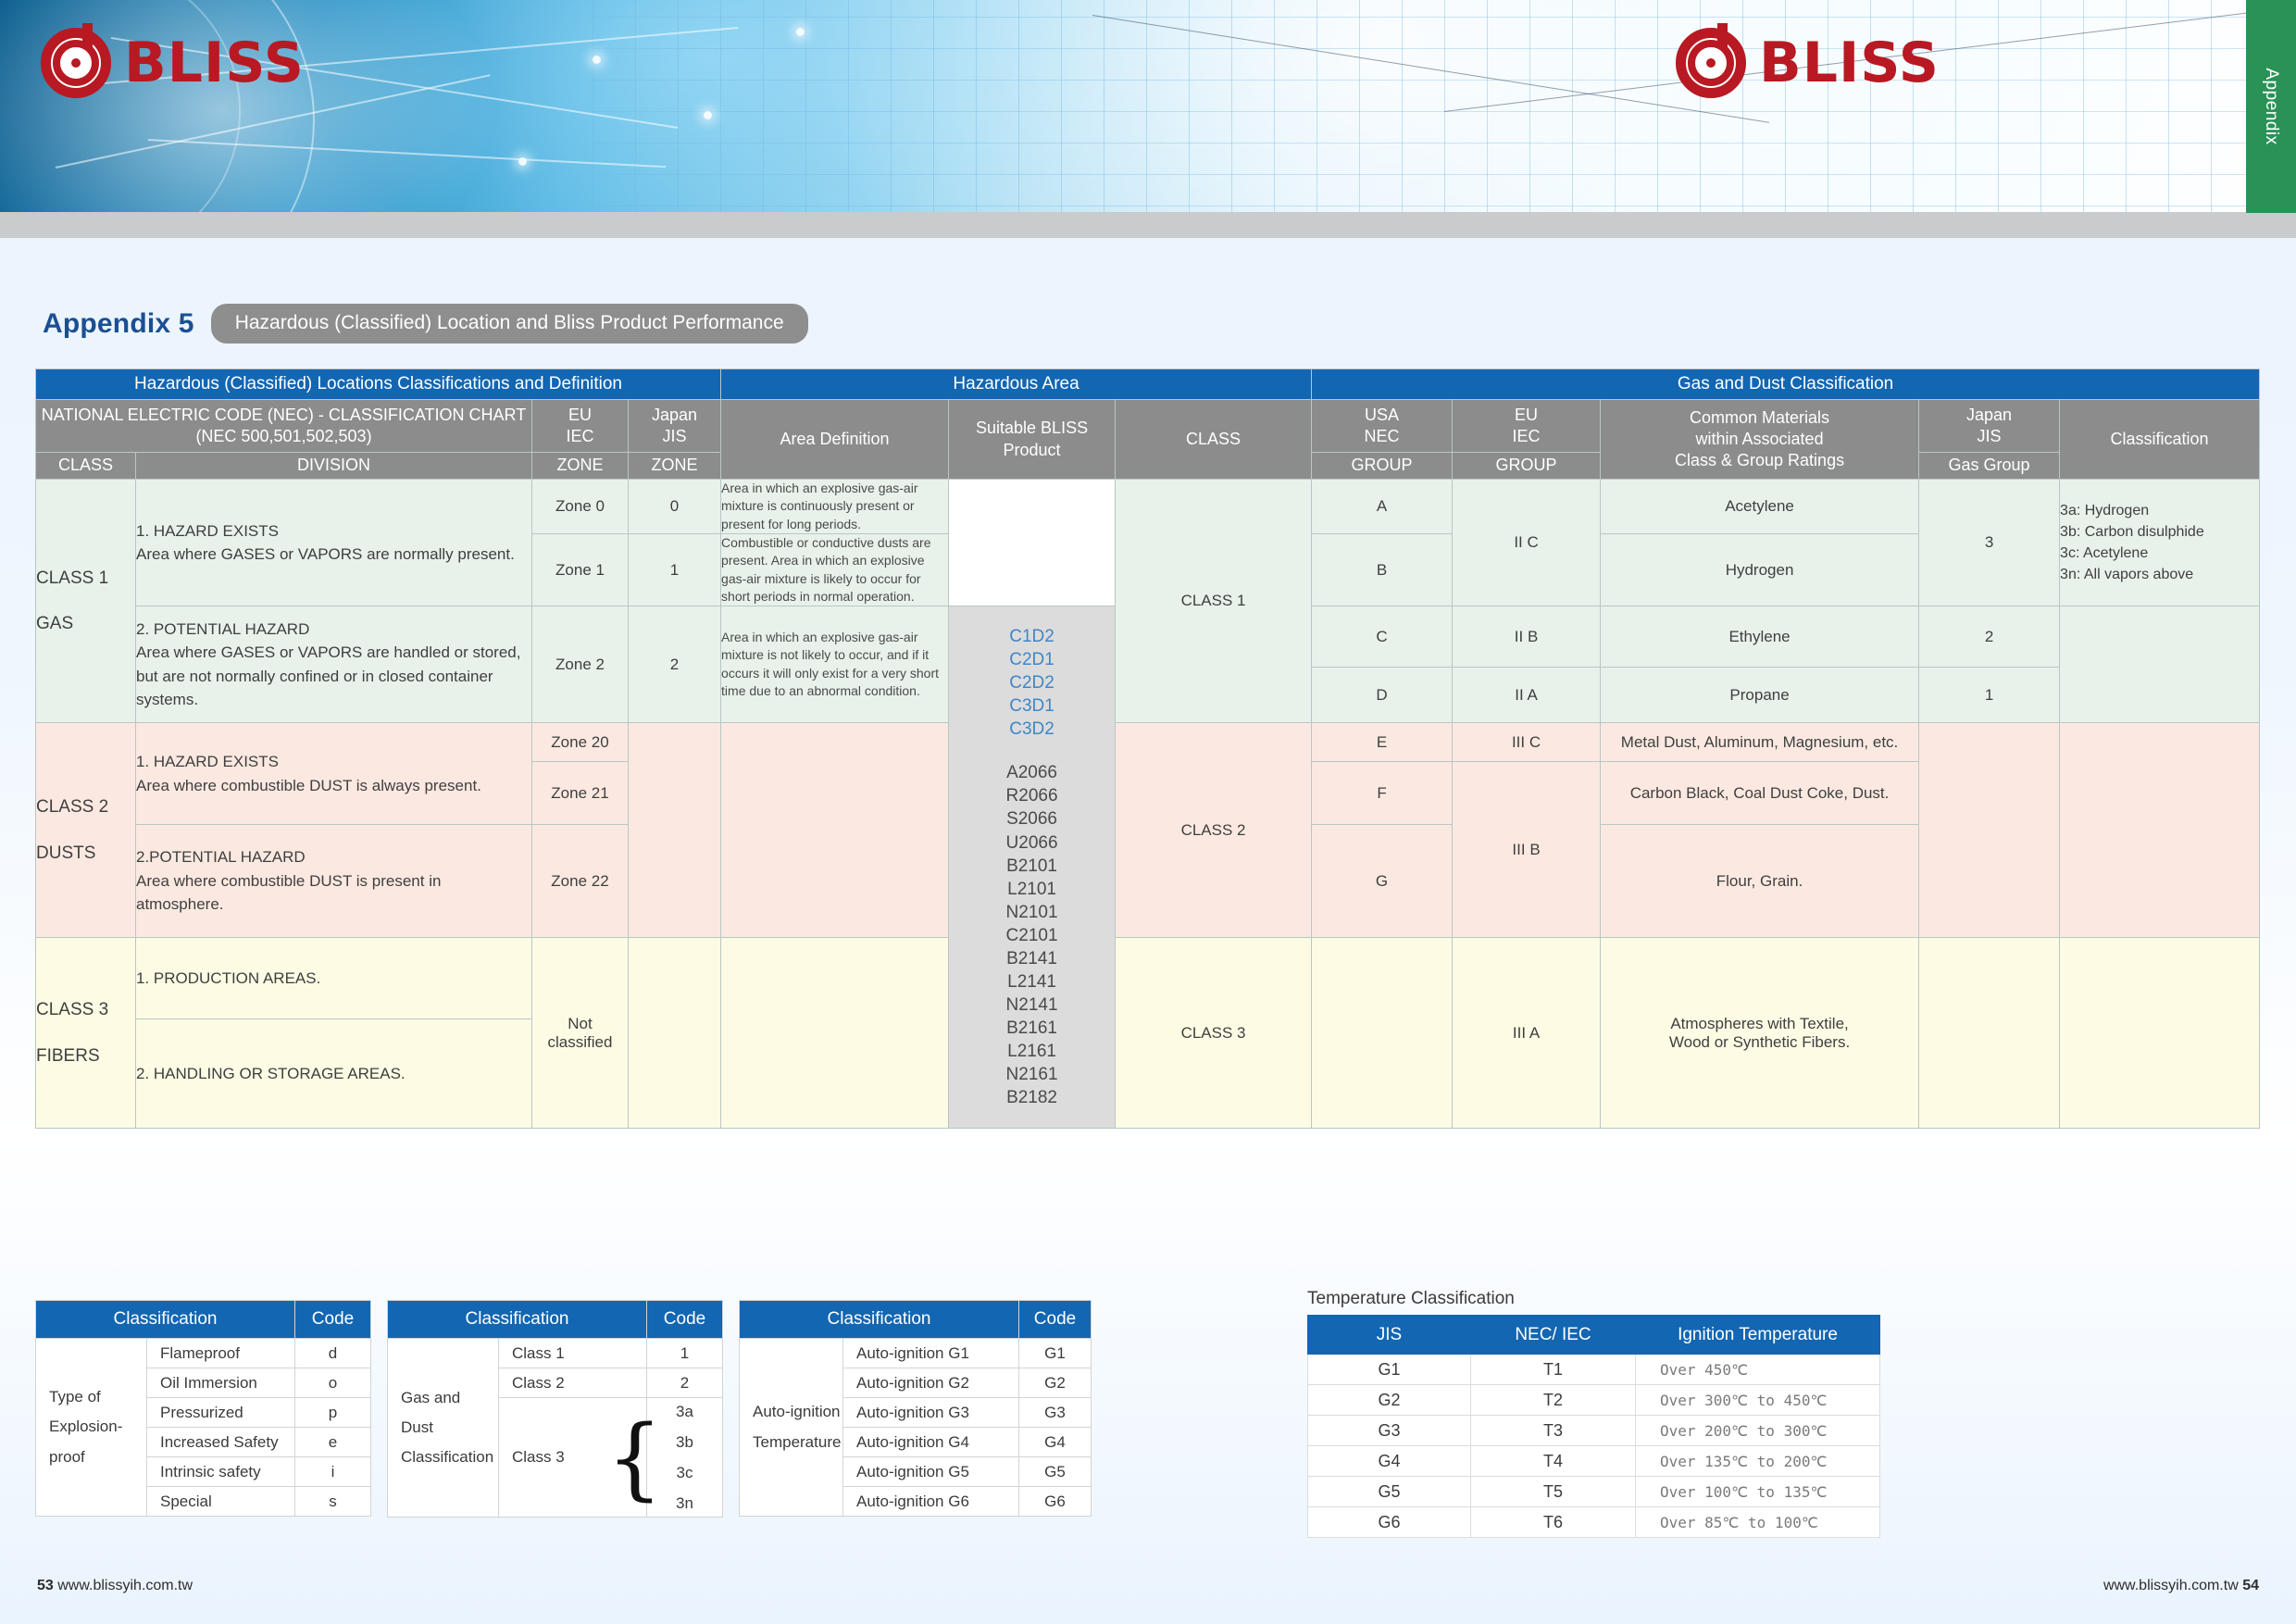 This screenshot has width=2296, height=1624. I want to click on product-code: C2D2, so click(1031, 683).